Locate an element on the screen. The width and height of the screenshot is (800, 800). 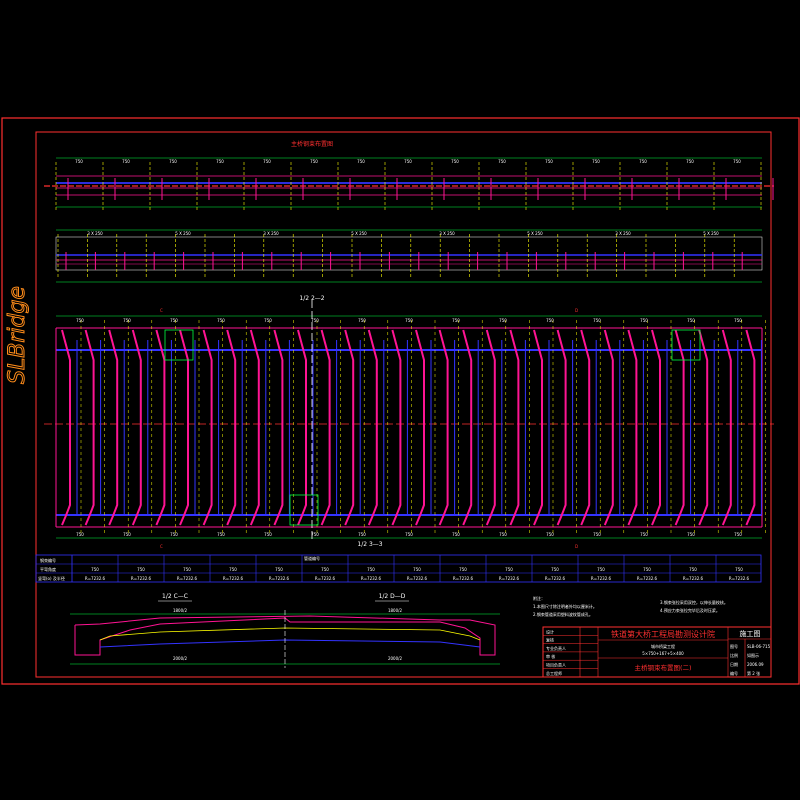
note-3: 3.钢束张拉采用双控，以伸长量校核。 is located at coordinates (694, 602).